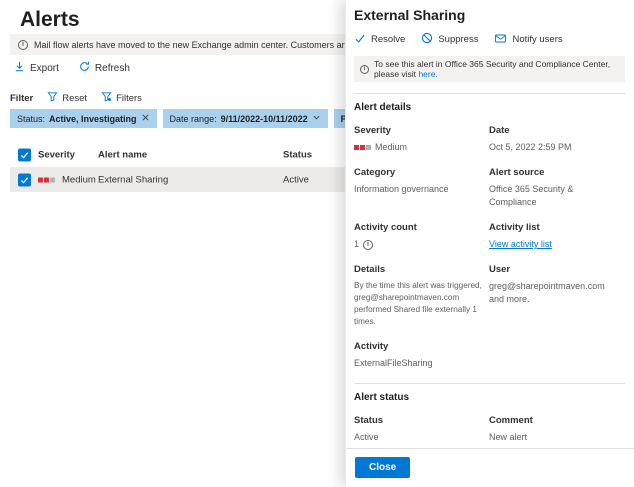 This screenshot has height=487, width=634. Describe the element at coordinates (193, 118) in the screenshot. I see `date-chip-prefix: Date range:` at that location.